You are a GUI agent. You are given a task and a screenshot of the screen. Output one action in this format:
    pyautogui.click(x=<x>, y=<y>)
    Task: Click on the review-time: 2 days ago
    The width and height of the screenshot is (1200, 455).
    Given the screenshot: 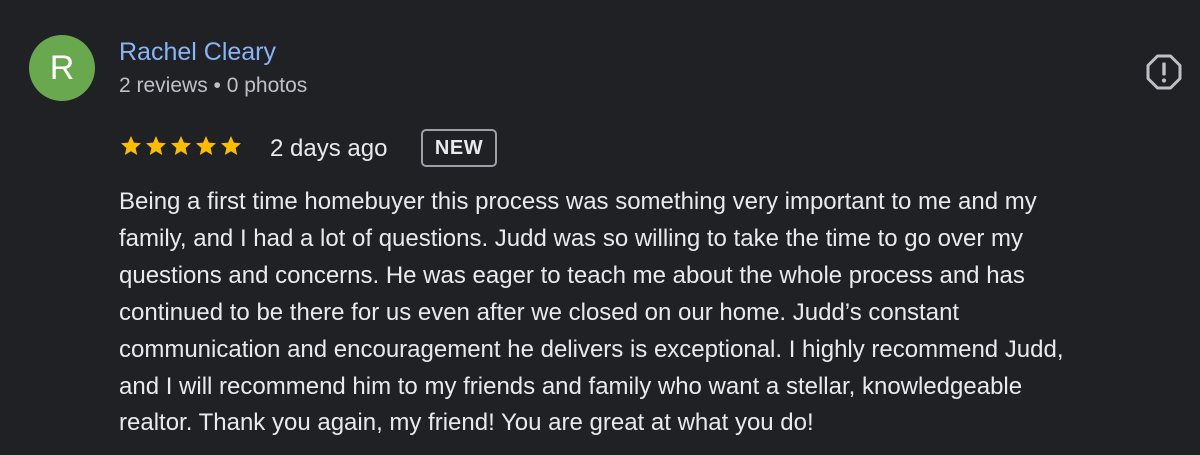 What is the action you would take?
    pyautogui.click(x=329, y=148)
    